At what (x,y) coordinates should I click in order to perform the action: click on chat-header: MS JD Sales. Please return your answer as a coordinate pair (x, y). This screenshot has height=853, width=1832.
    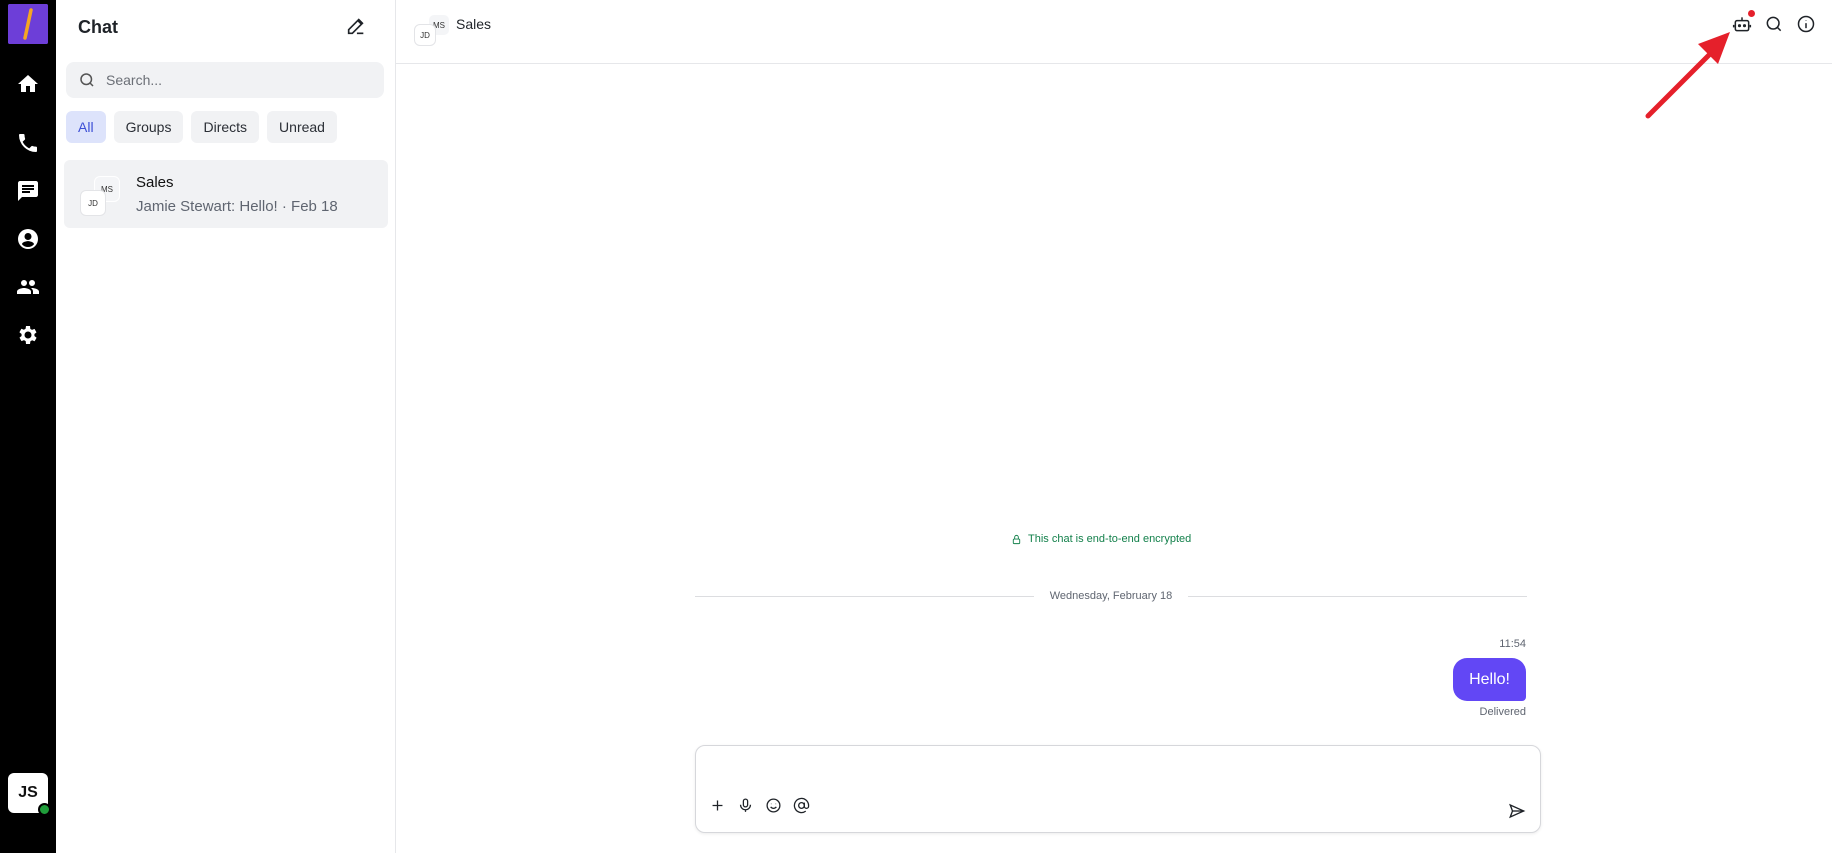
    Looking at the image, I should click on (1114, 32).